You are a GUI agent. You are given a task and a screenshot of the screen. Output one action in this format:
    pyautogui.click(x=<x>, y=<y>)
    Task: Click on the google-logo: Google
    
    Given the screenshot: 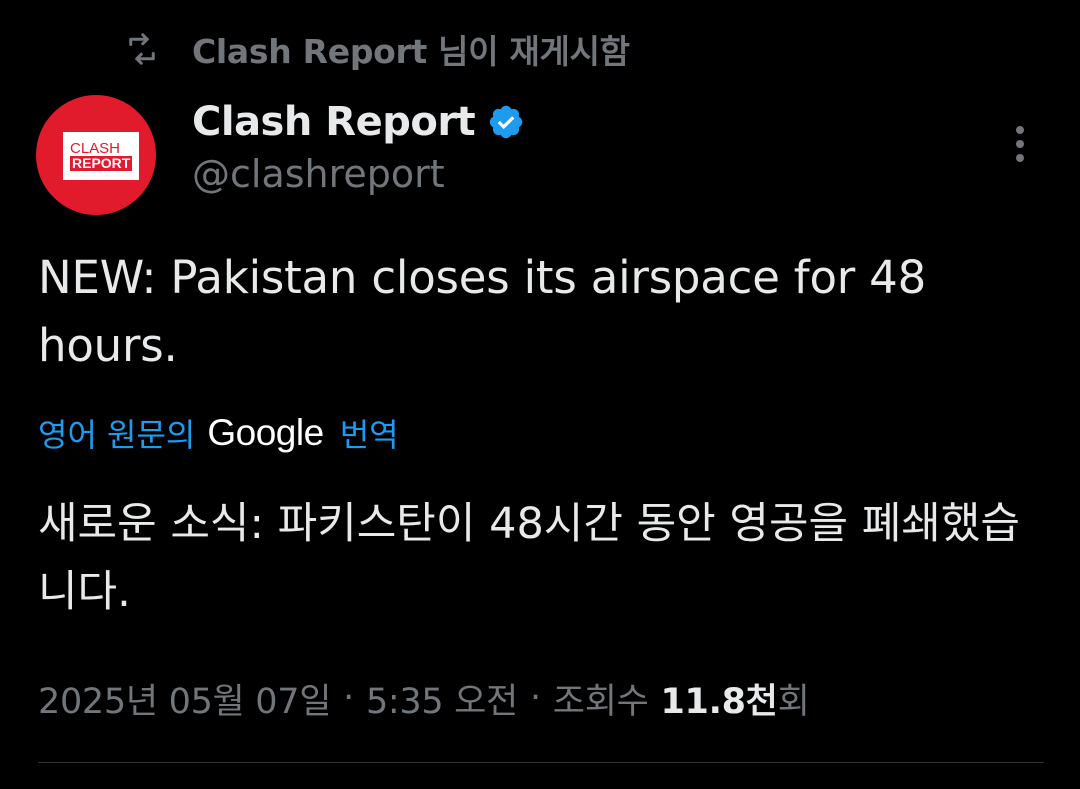 What is the action you would take?
    pyautogui.click(x=265, y=432)
    